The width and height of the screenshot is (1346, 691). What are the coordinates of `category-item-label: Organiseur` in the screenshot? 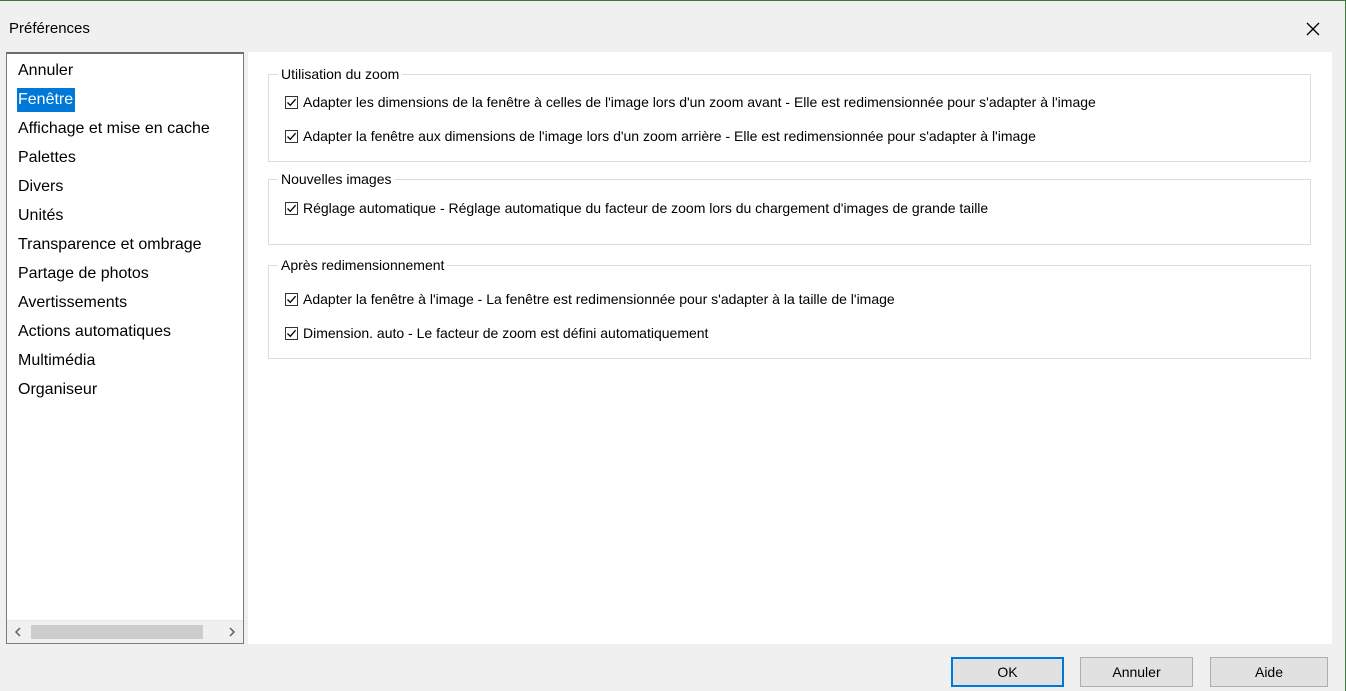 It's located at (58, 389).